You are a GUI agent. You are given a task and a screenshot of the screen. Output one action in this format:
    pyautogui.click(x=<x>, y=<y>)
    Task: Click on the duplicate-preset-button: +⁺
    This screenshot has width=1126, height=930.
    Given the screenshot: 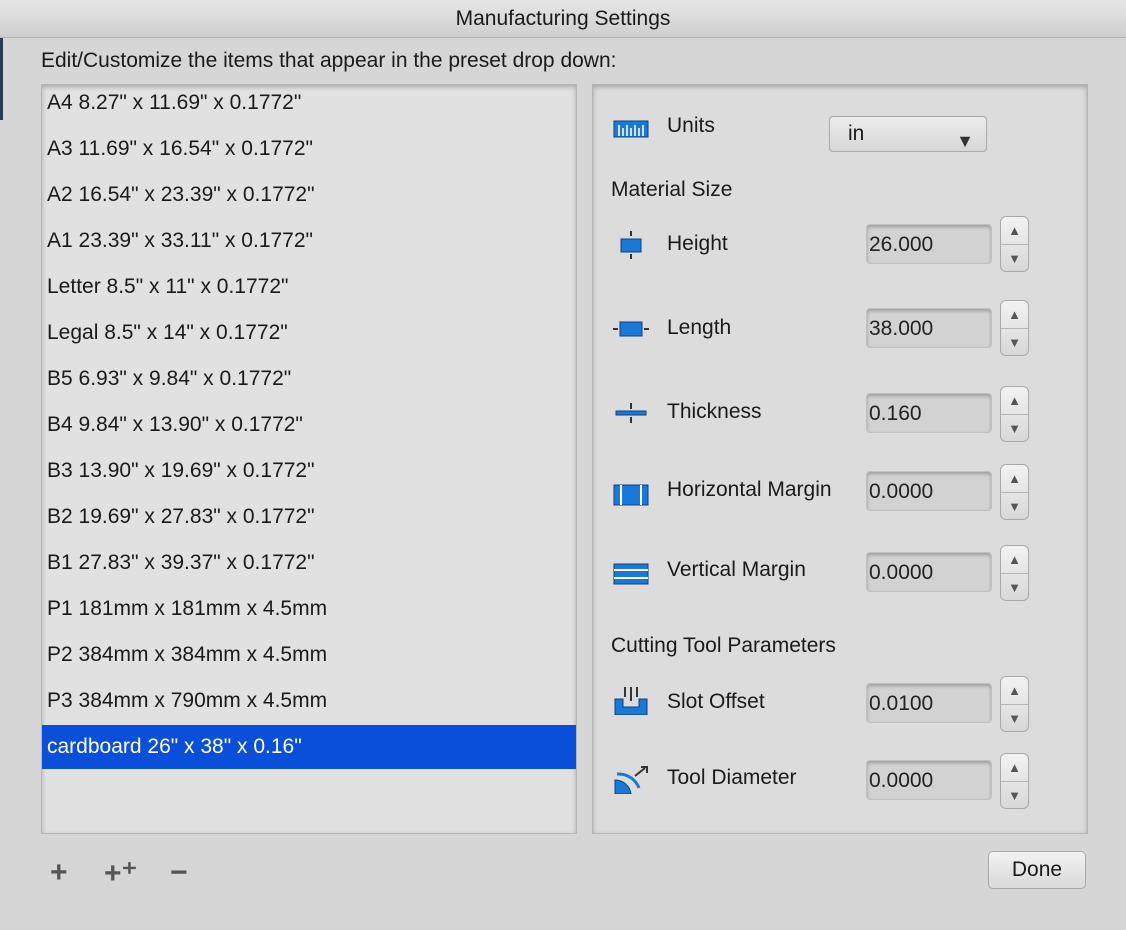 What is the action you would take?
    pyautogui.click(x=120, y=873)
    